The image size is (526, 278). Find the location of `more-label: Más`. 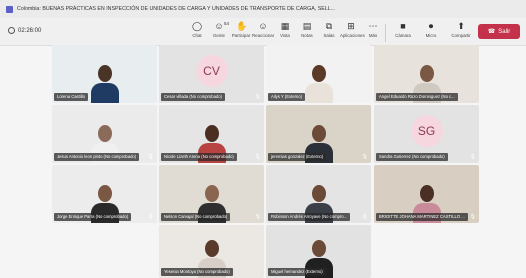

more-label: Más is located at coordinates (373, 35).